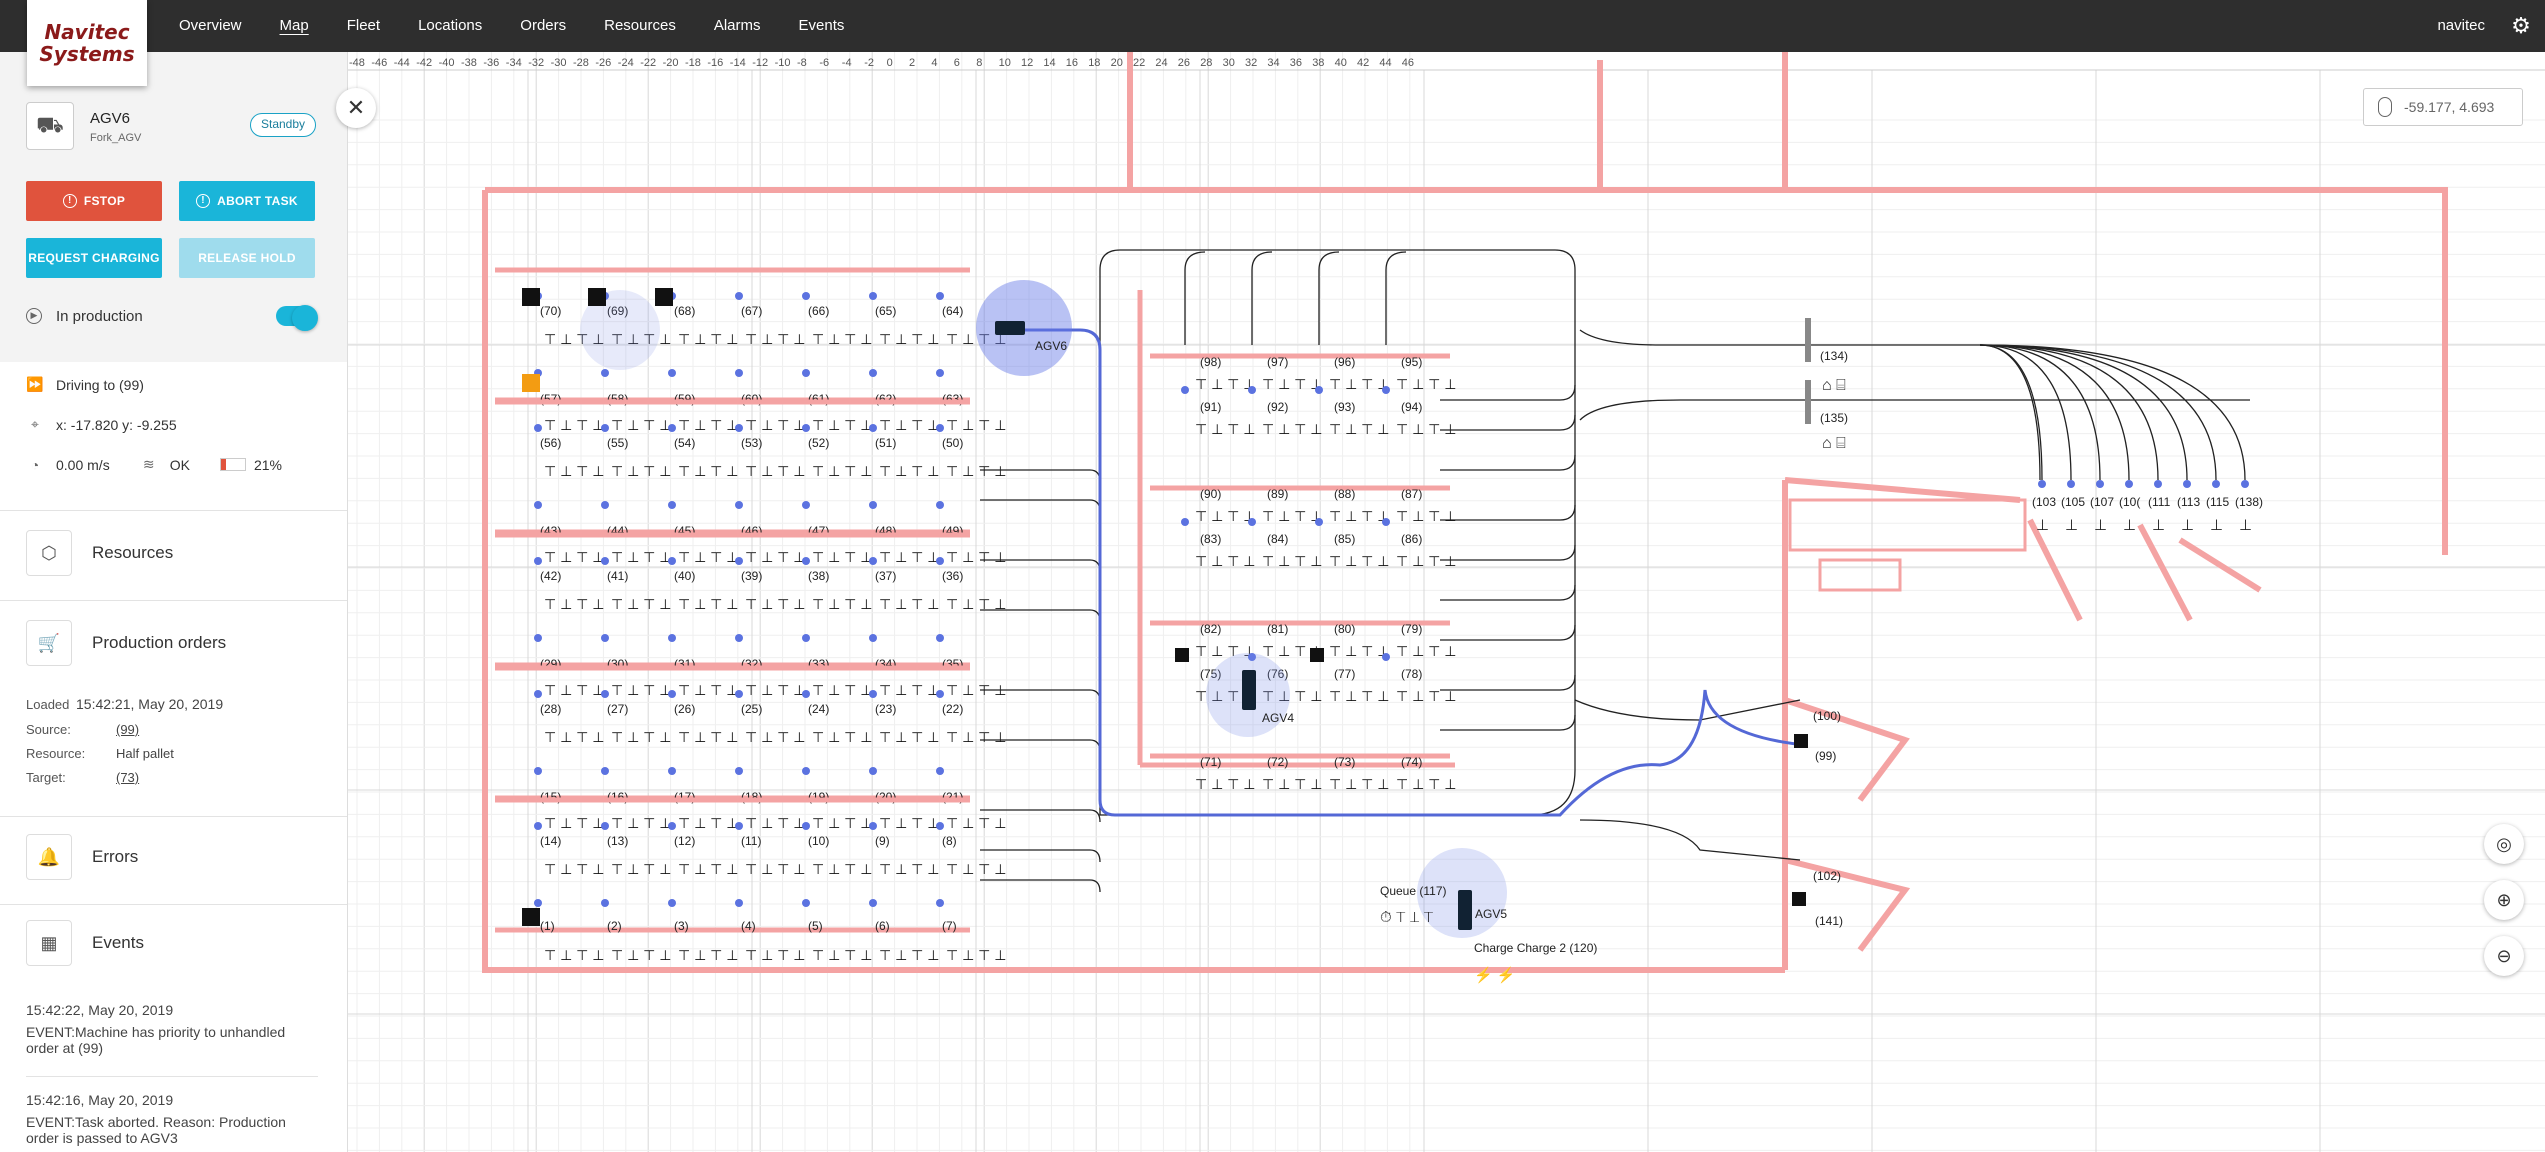  I want to click on location-label: (134), so click(1834, 356).